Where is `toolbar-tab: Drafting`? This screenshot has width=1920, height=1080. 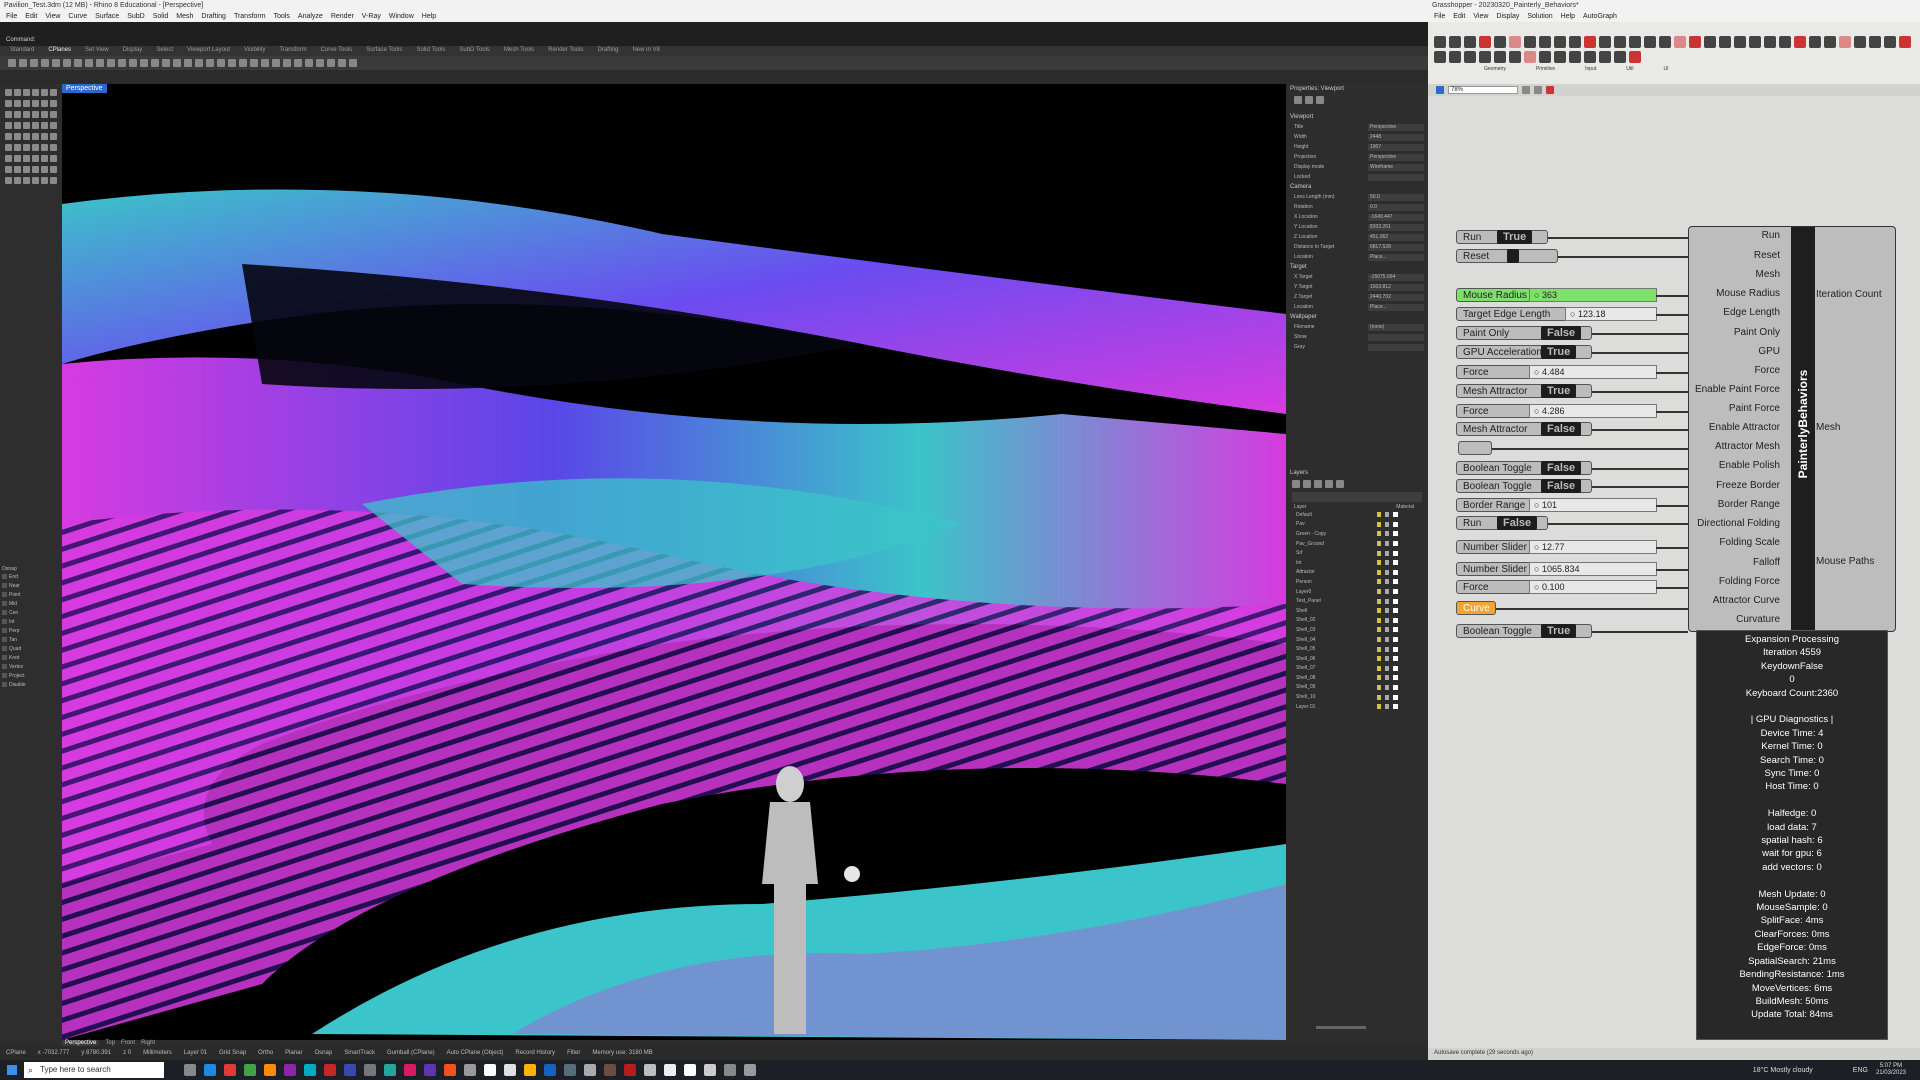
toolbar-tab: Drafting is located at coordinates (607, 51).